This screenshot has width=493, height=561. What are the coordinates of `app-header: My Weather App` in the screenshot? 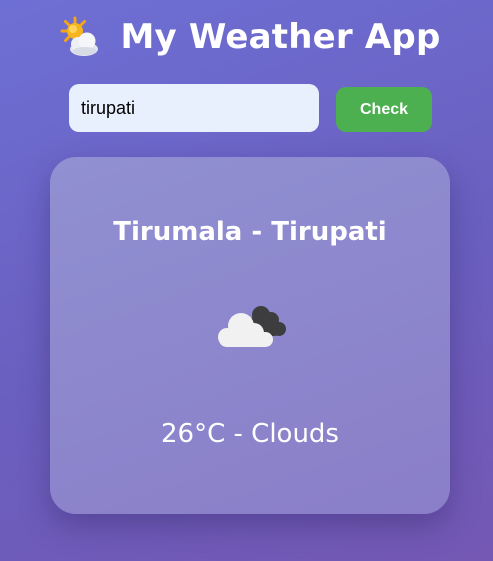 It's located at (246, 37).